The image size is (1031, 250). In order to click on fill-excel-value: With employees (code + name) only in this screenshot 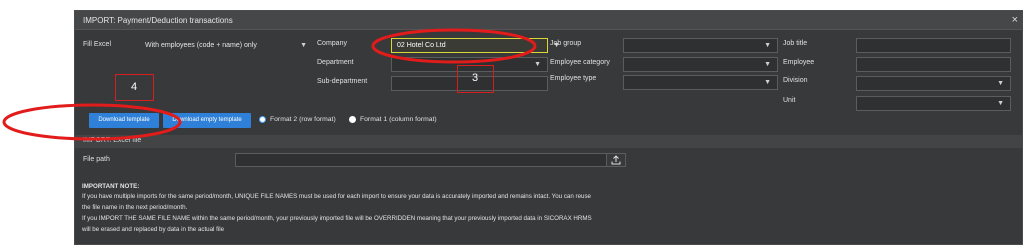, I will do `click(201, 45)`.